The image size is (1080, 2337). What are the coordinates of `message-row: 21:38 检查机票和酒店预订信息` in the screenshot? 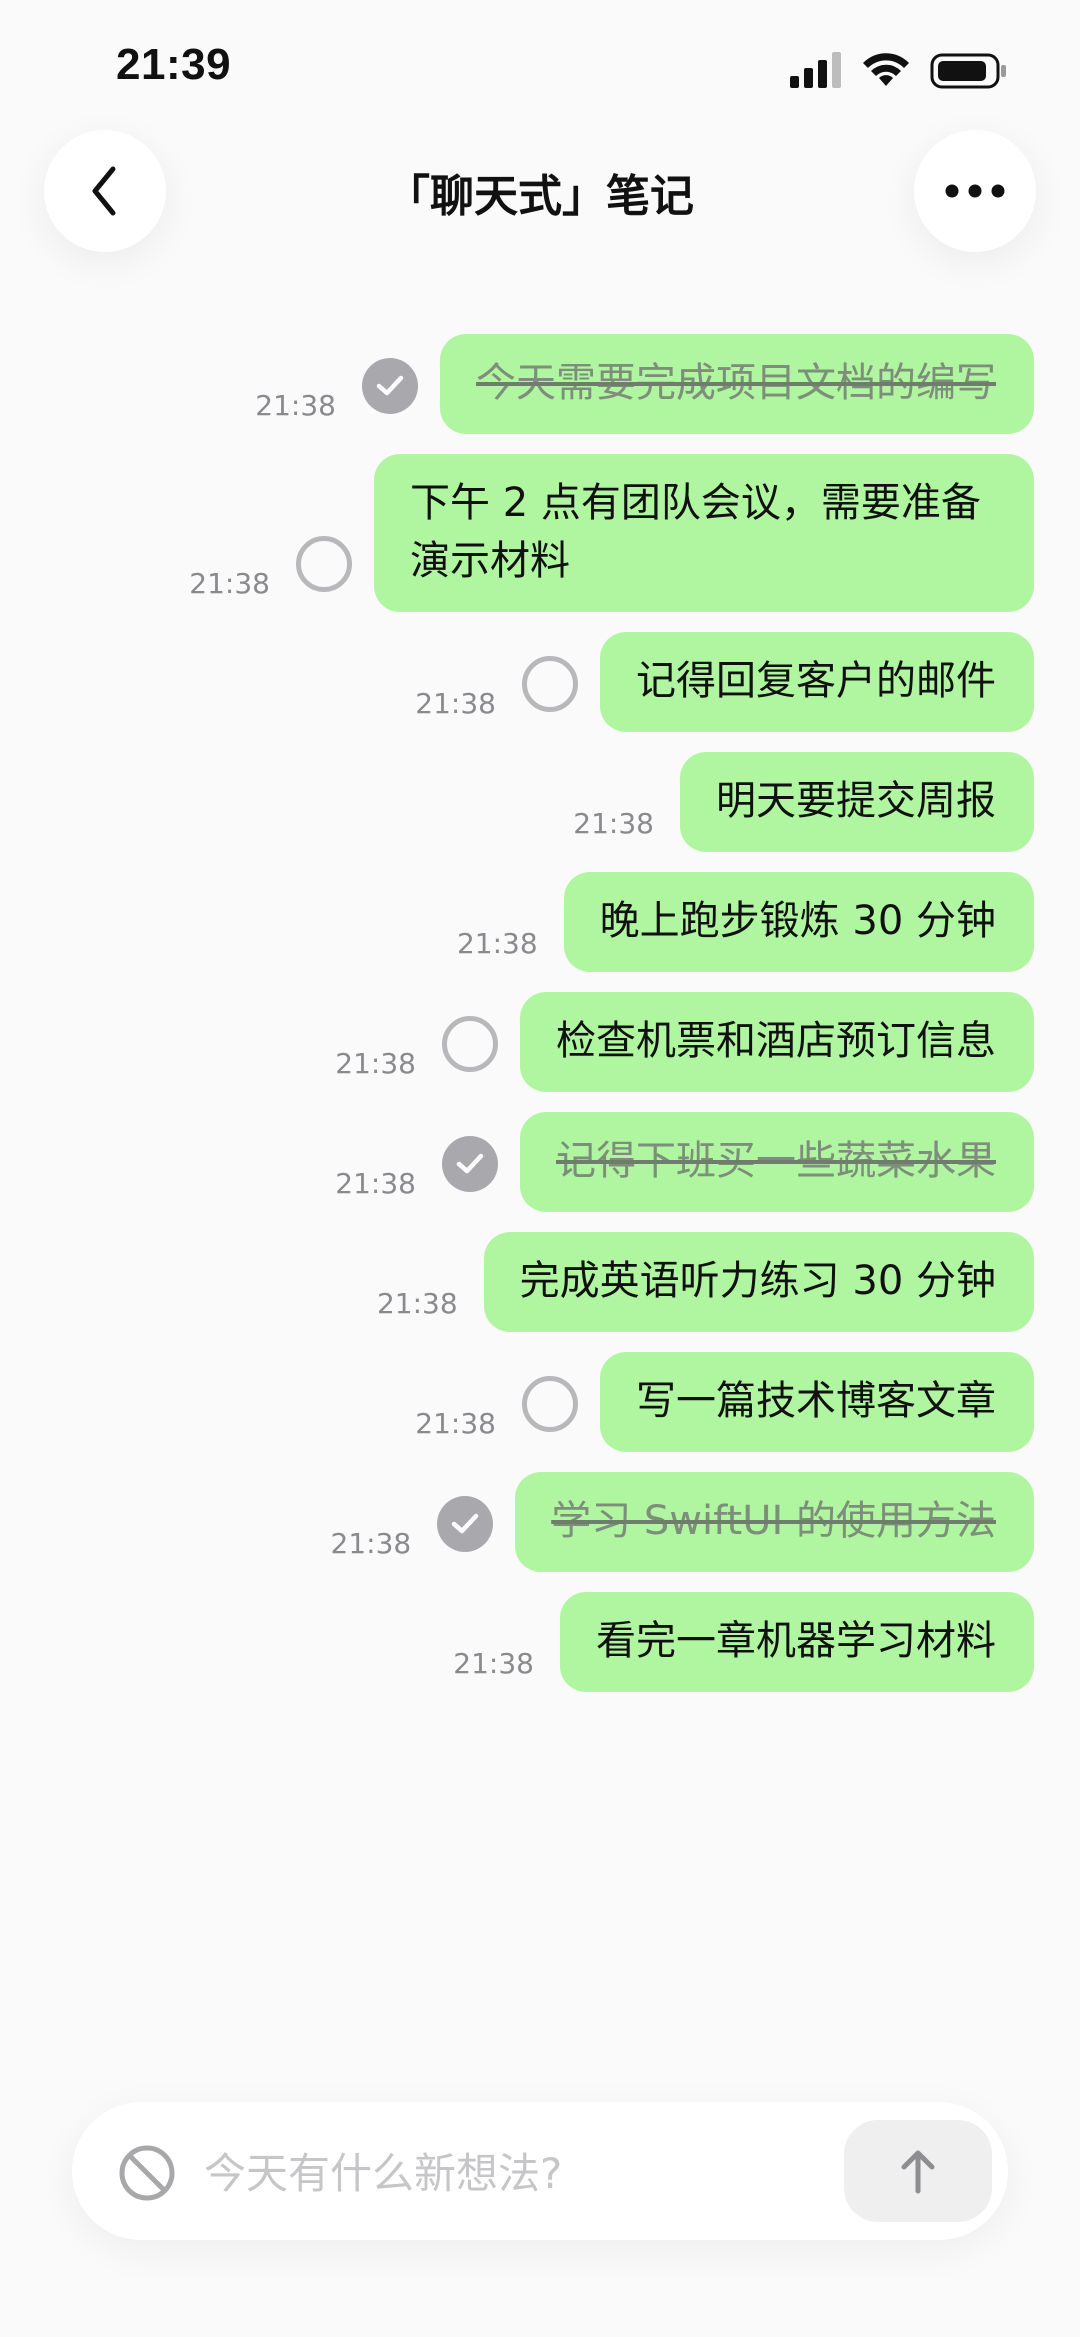 It's located at (534, 1042).